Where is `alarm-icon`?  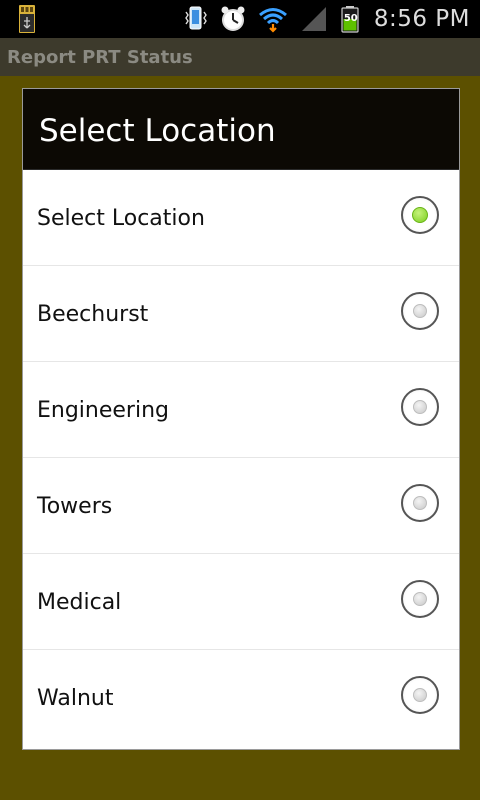
alarm-icon is located at coordinates (233, 19).